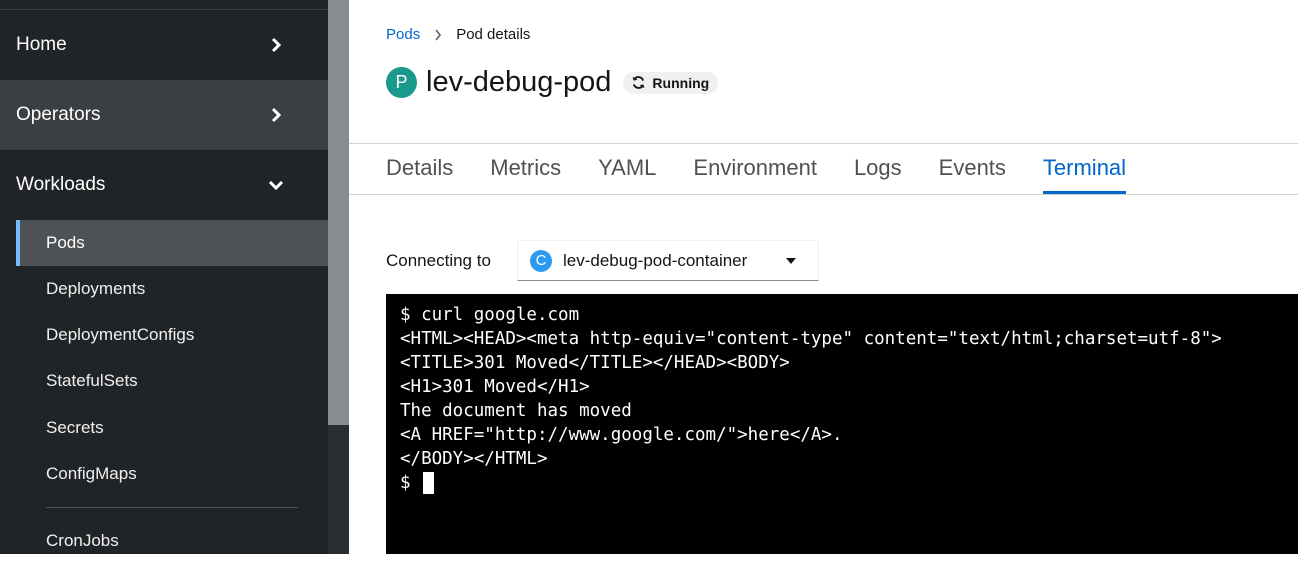 This screenshot has height=564, width=1298. What do you see at coordinates (681, 82) in the screenshot?
I see `status-text: Running` at bounding box center [681, 82].